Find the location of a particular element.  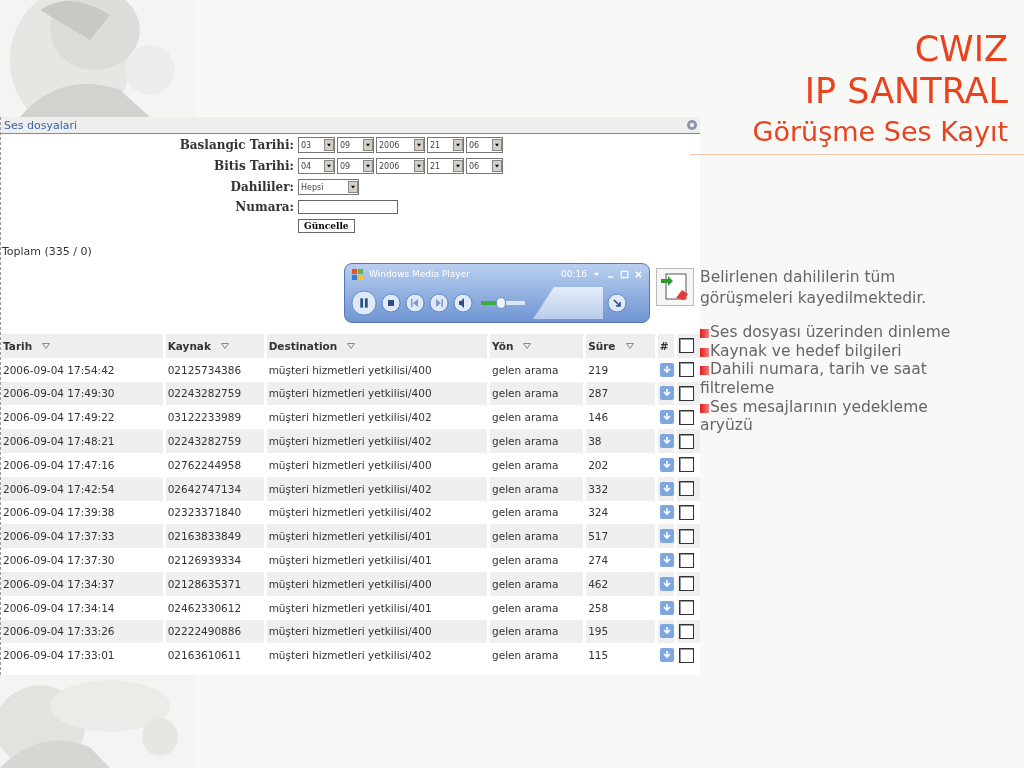

table-cell: 02128635371 is located at coordinates (204, 583).